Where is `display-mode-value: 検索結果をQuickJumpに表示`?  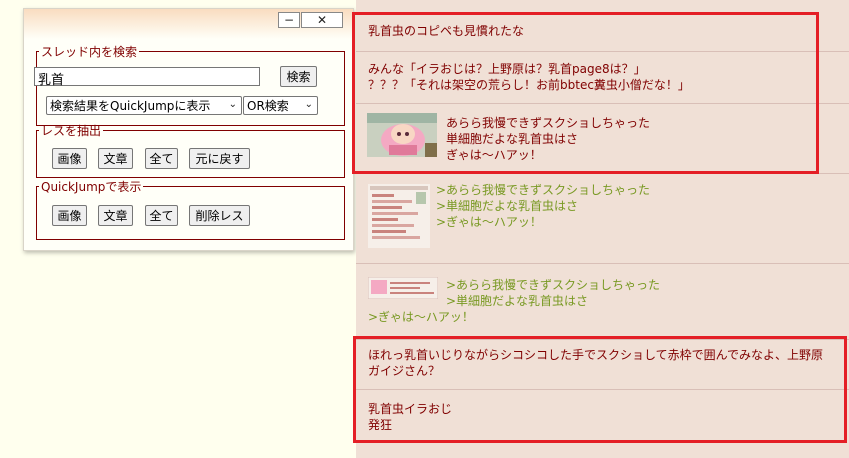
display-mode-value: 検索結果をQuickJumpに表示 is located at coordinates (130, 106).